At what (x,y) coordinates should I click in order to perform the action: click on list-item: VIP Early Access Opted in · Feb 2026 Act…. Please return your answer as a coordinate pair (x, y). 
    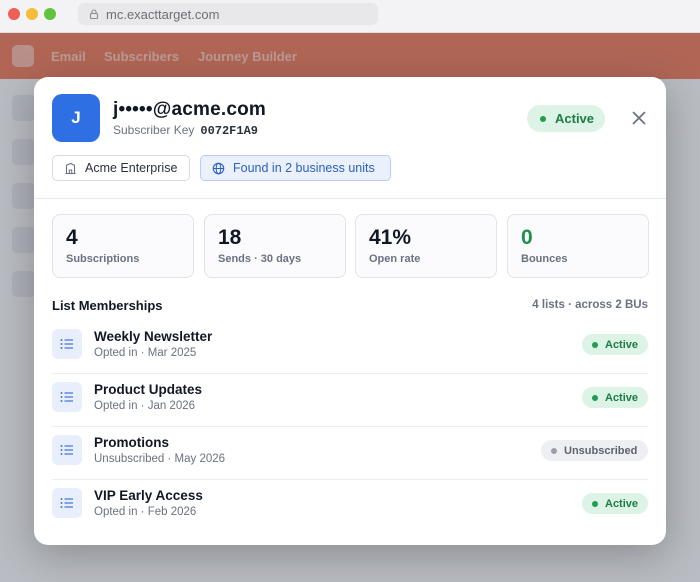
    Looking at the image, I should click on (350, 506).